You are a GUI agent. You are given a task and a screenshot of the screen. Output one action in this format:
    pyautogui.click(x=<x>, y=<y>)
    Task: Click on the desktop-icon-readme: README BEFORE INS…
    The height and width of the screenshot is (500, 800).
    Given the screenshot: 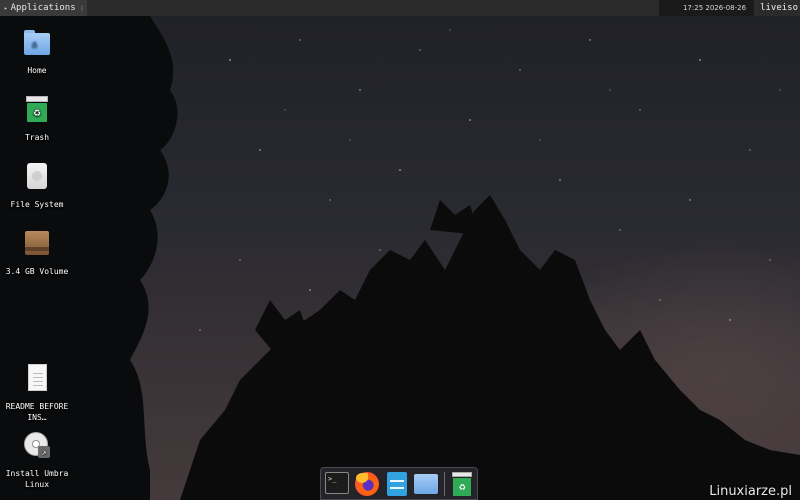 What is the action you would take?
    pyautogui.click(x=37, y=393)
    